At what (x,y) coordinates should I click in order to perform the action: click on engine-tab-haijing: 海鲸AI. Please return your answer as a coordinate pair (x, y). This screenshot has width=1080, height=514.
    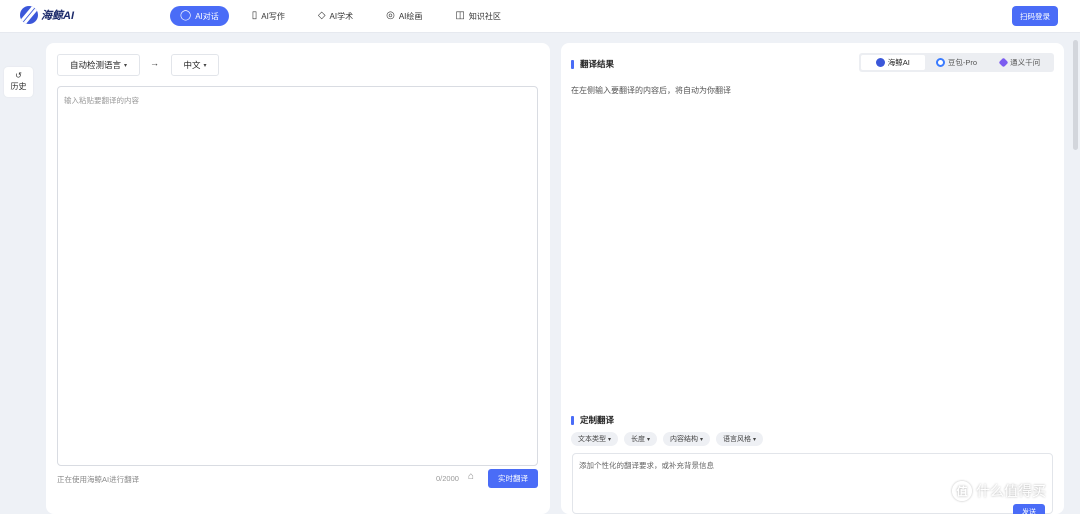
    Looking at the image, I should click on (893, 62).